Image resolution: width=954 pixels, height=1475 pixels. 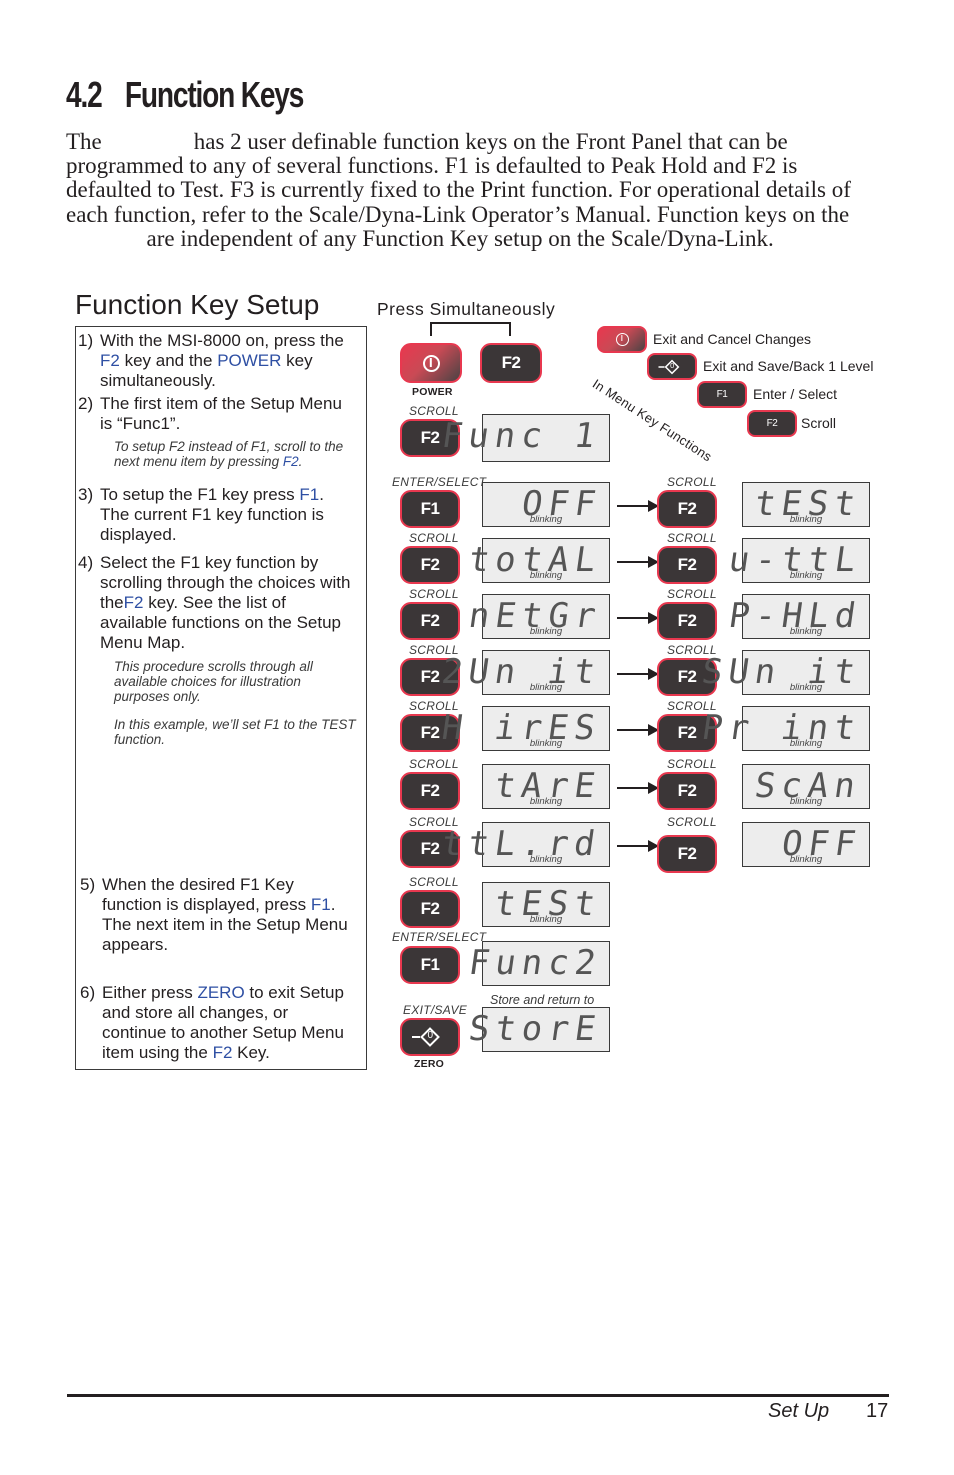 I want to click on zero-key: 0, so click(x=430, y=1037).